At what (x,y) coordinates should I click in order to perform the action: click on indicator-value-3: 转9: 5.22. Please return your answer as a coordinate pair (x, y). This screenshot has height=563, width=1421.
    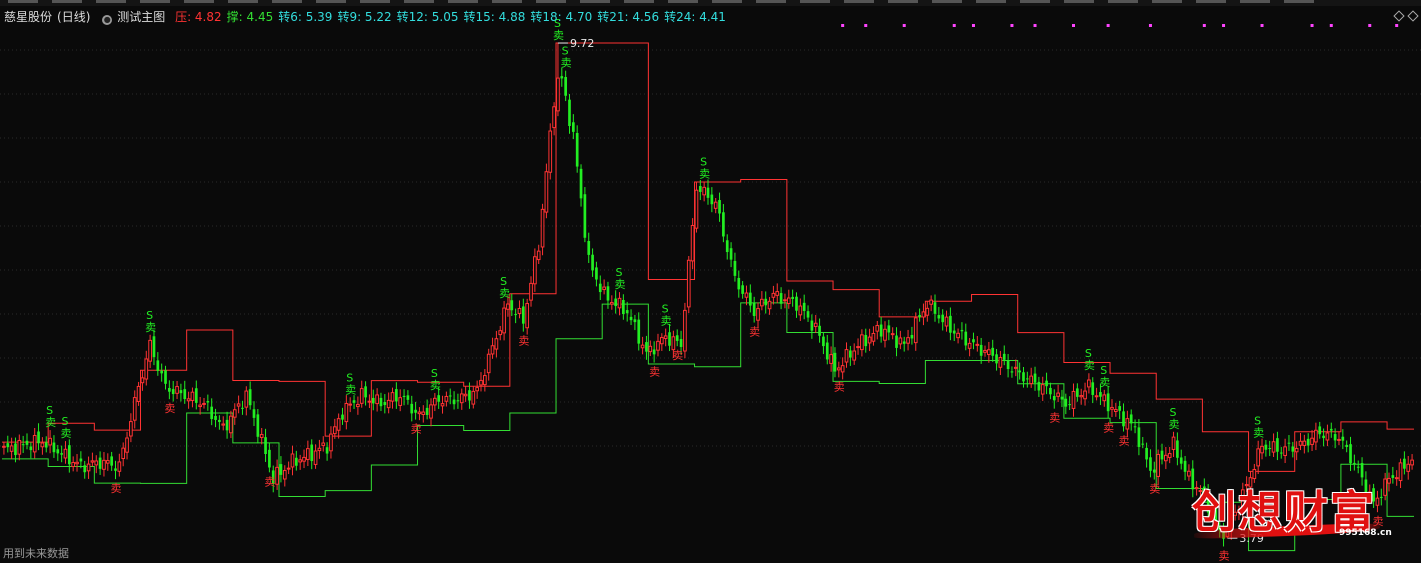
    Looking at the image, I should click on (364, 17).